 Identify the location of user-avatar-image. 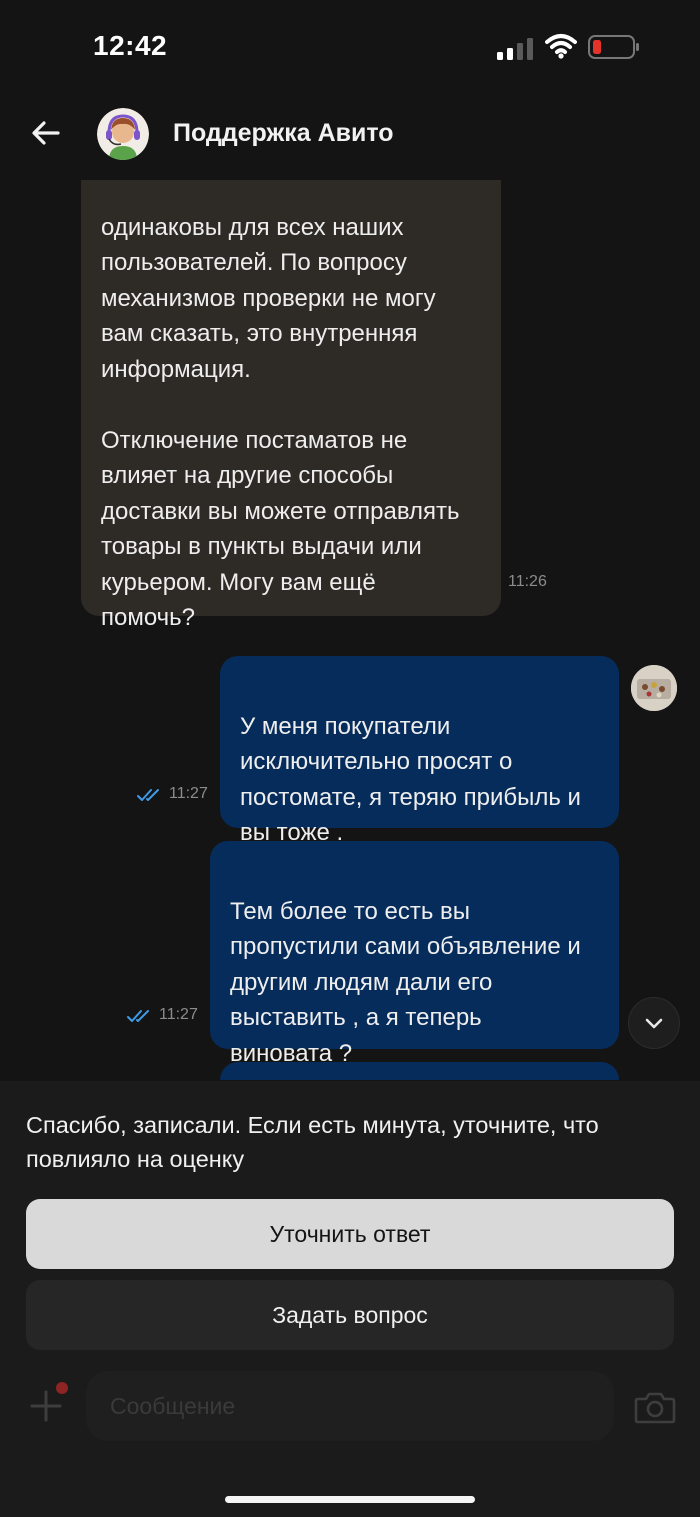
(654, 688).